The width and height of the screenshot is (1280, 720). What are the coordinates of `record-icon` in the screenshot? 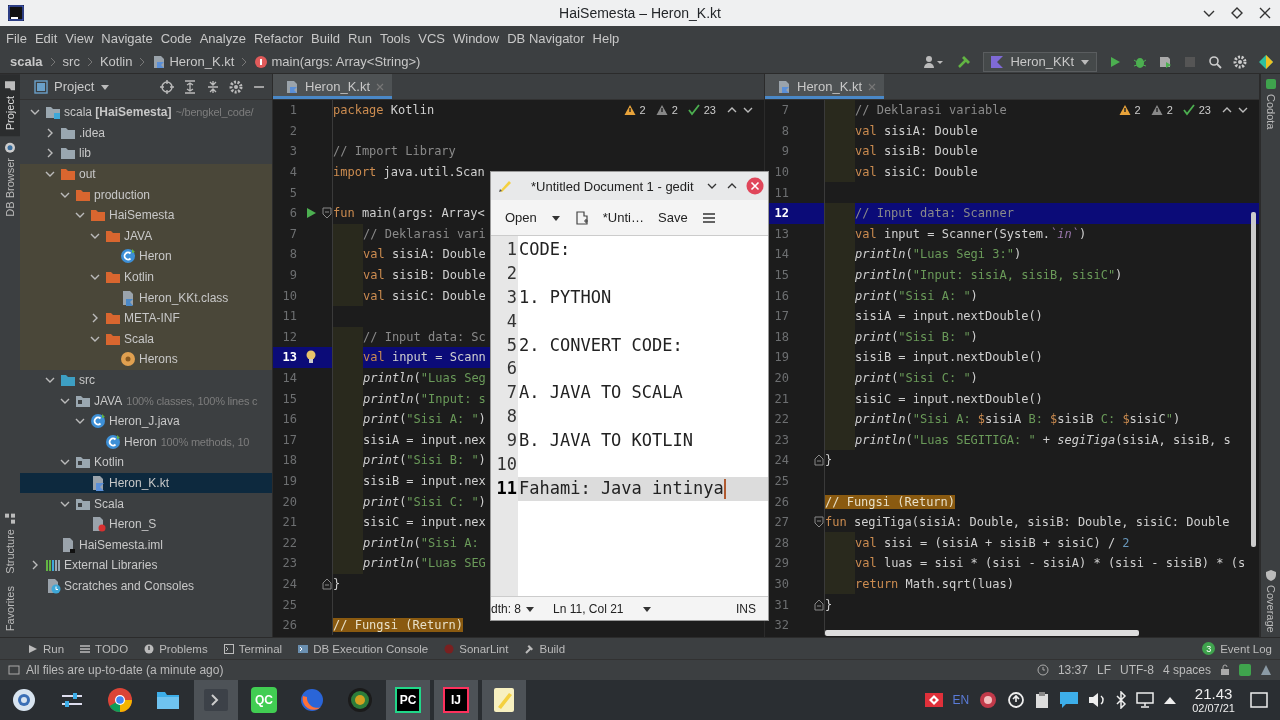 It's located at (988, 700).